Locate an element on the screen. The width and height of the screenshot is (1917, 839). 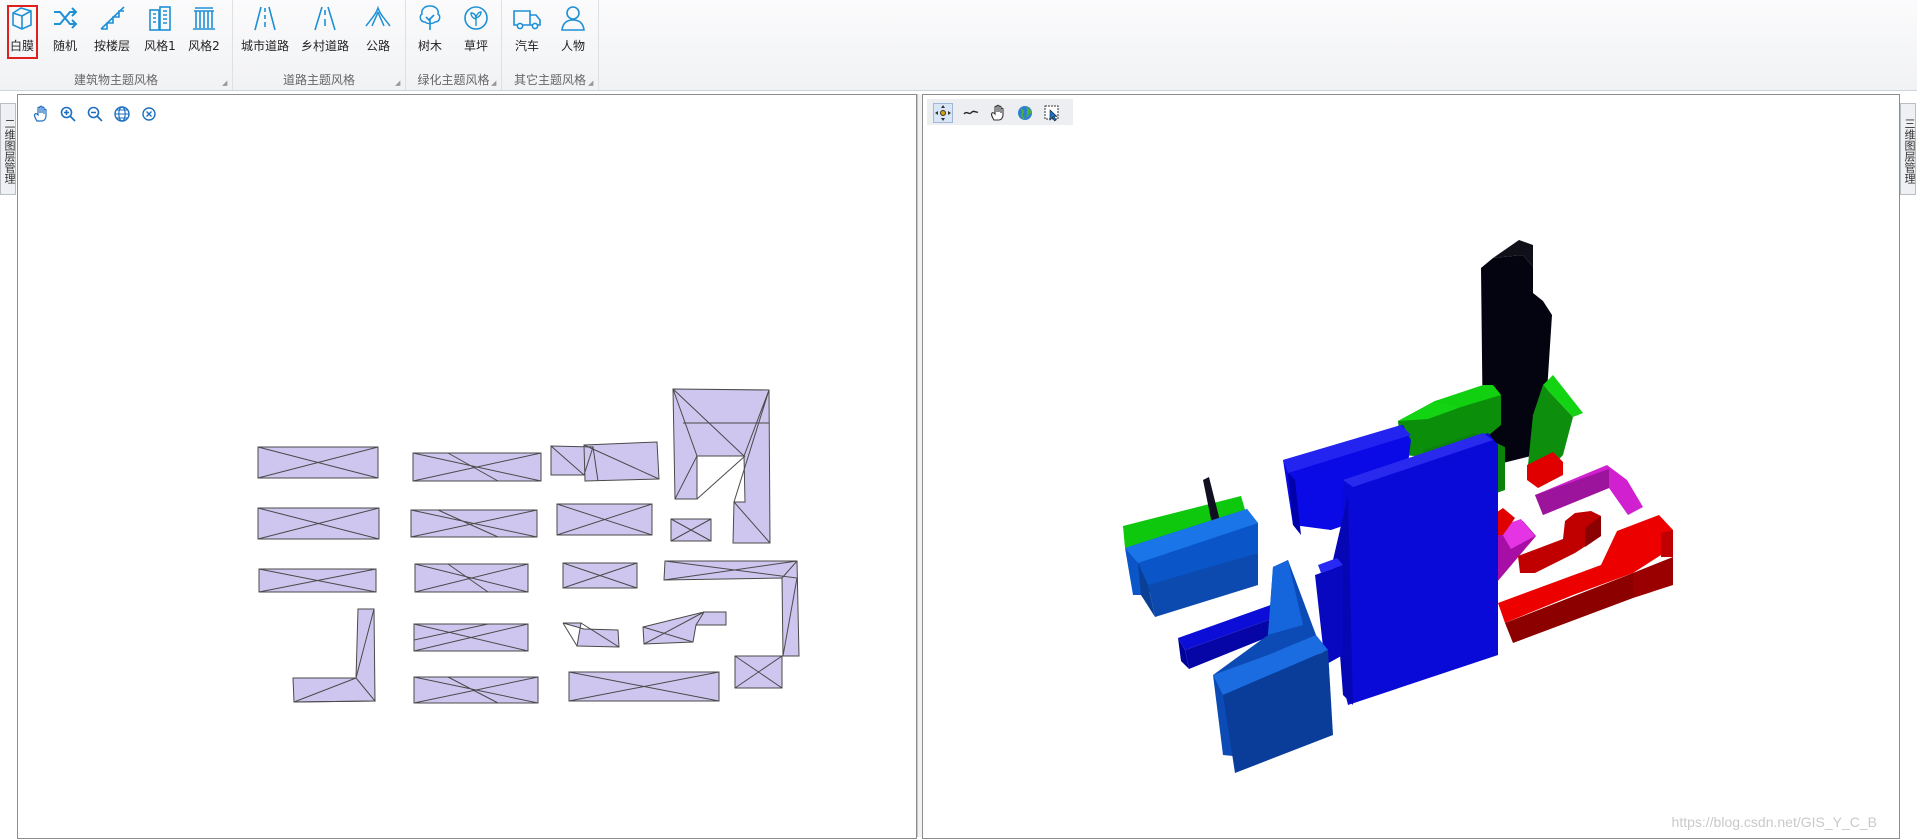
group-label: 绿化主题风格 is located at coordinates (453, 80).